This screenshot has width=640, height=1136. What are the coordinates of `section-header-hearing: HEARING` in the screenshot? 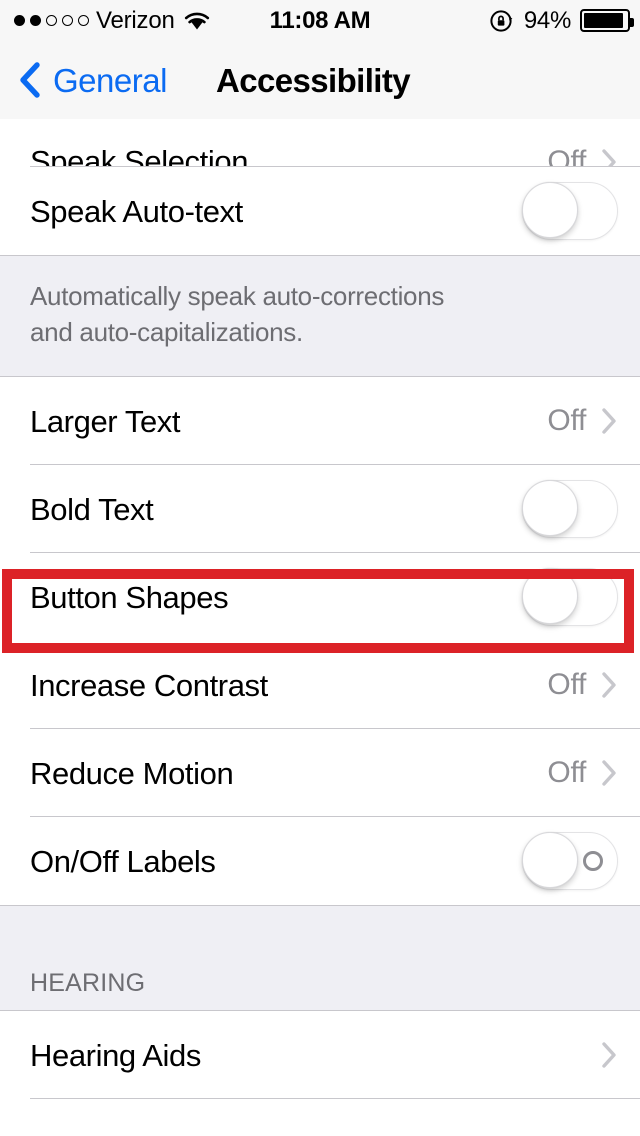 It's located at (320, 958).